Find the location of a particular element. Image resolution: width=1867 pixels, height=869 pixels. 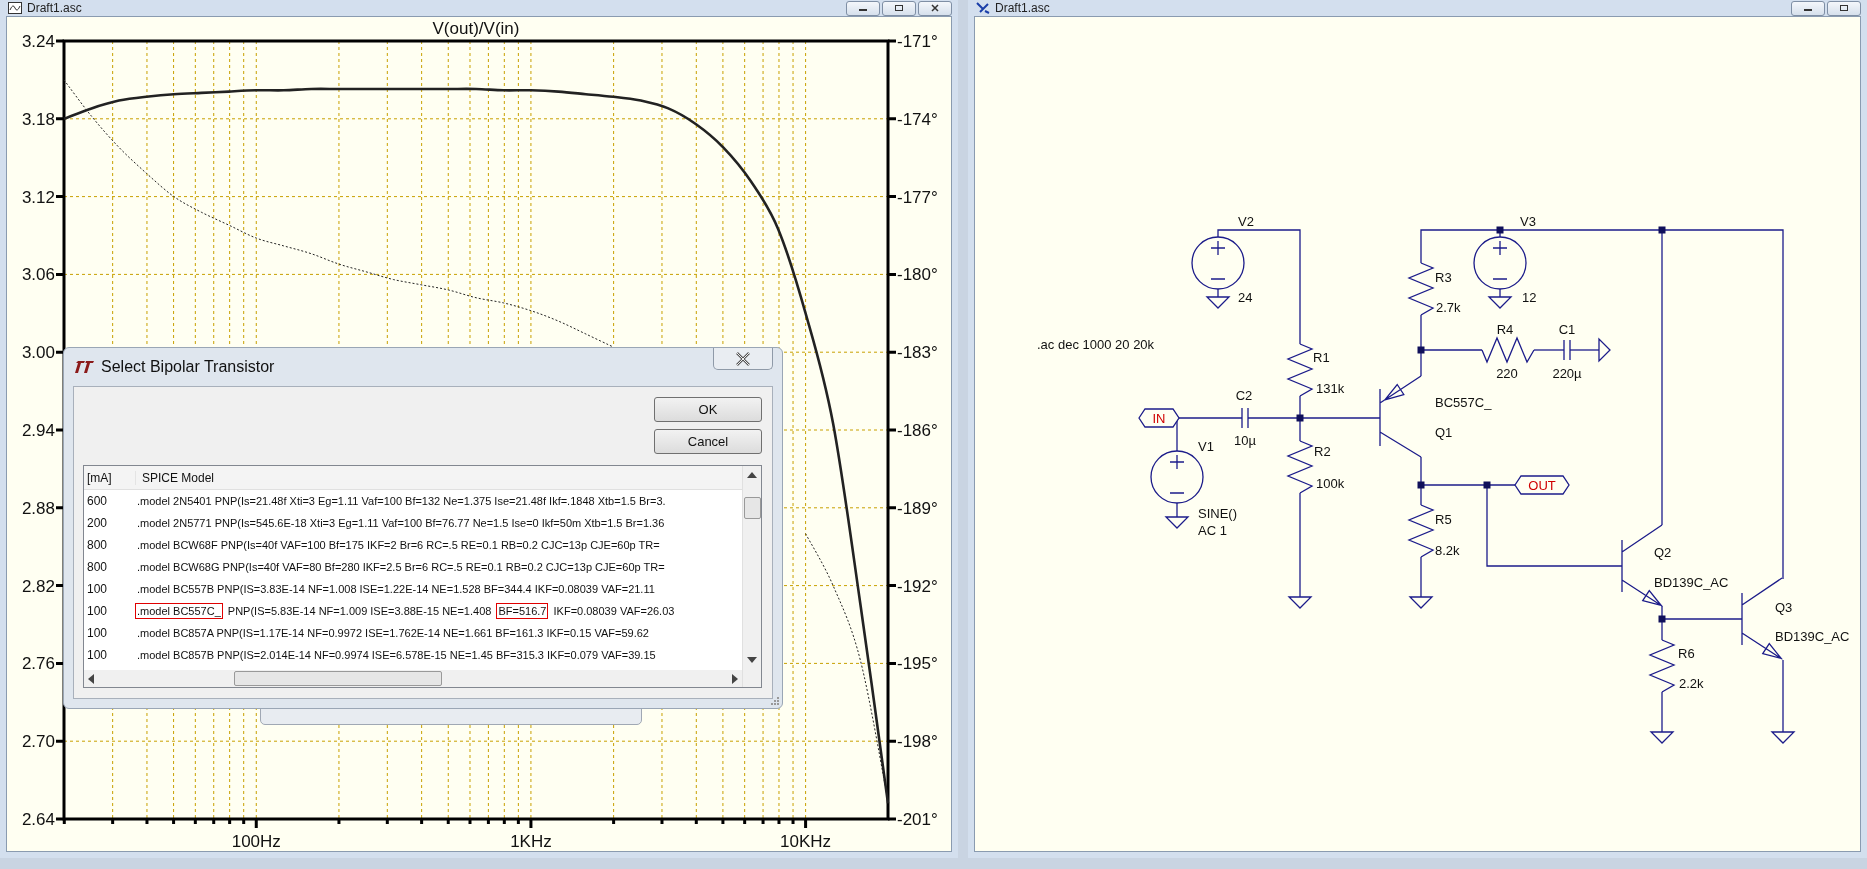

component-name: R1 is located at coordinates (1321, 357).